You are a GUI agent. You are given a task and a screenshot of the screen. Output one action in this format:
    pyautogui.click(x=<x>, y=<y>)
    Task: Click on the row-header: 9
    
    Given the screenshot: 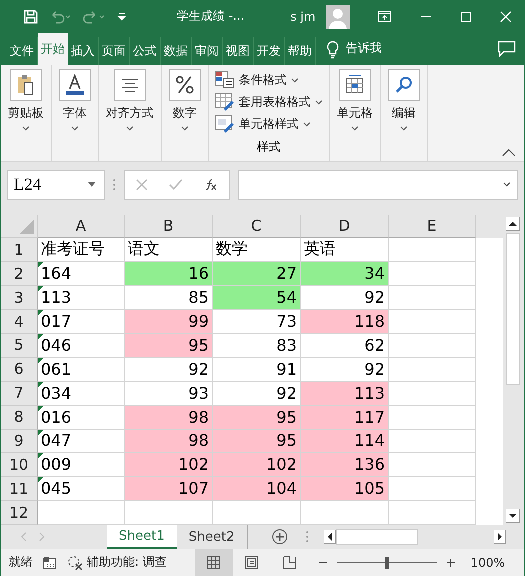 What is the action you would take?
    pyautogui.click(x=19, y=442)
    